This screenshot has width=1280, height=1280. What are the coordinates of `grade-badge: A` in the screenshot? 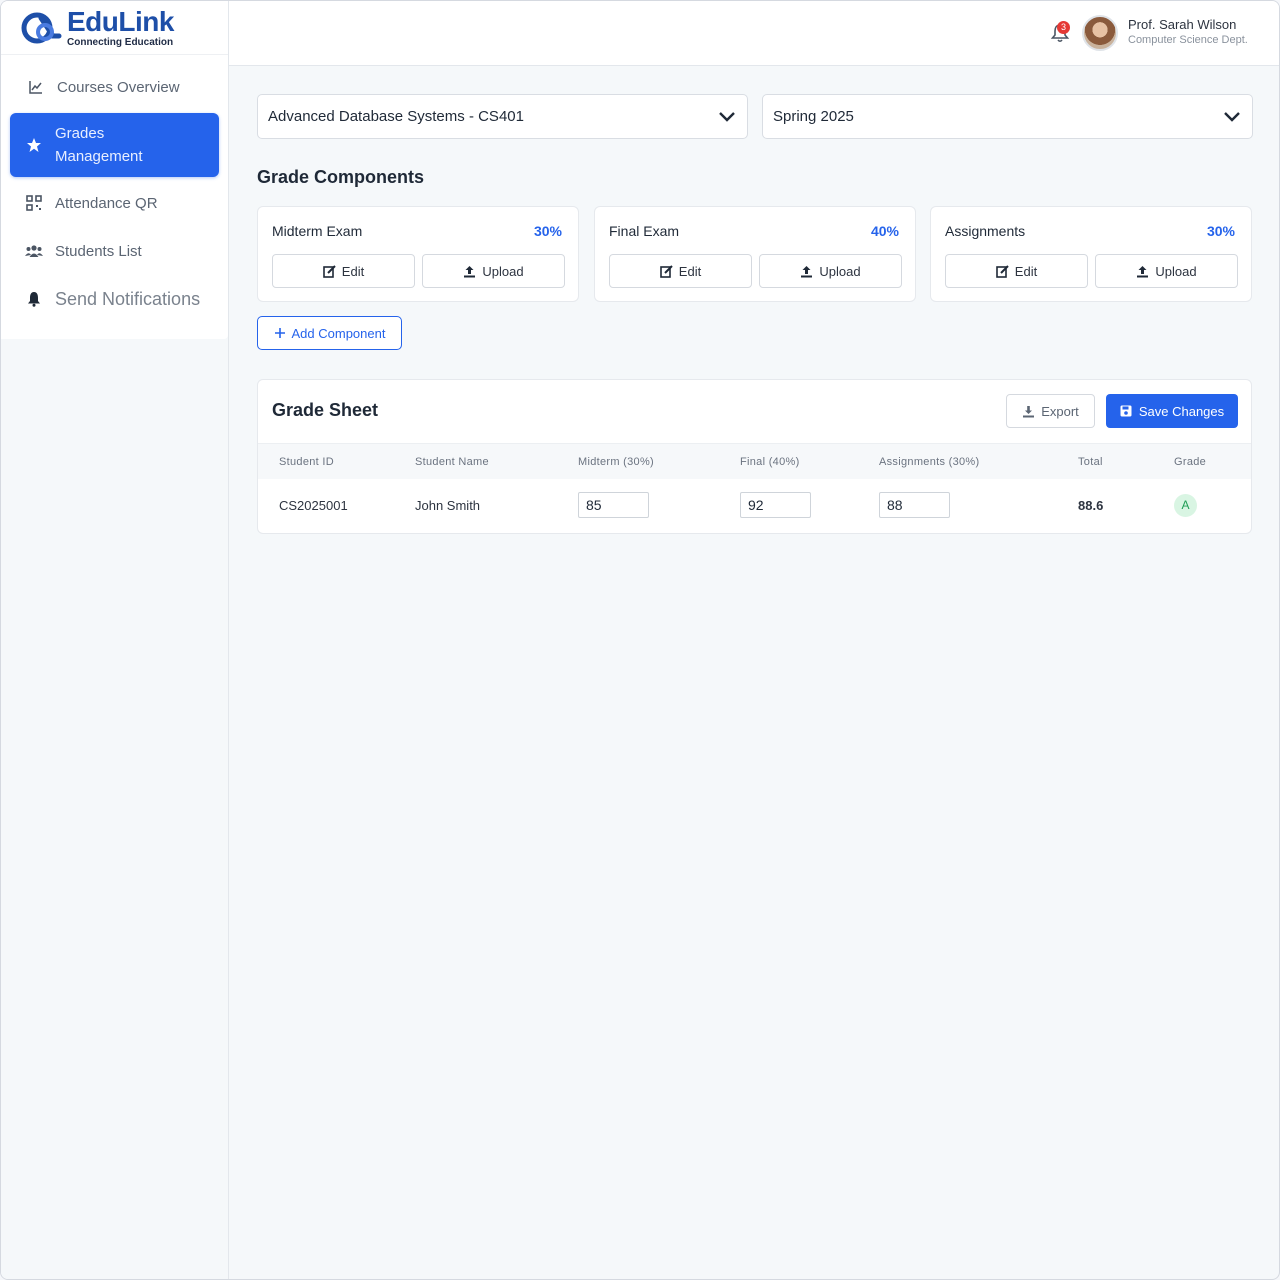 It's located at (1185, 505).